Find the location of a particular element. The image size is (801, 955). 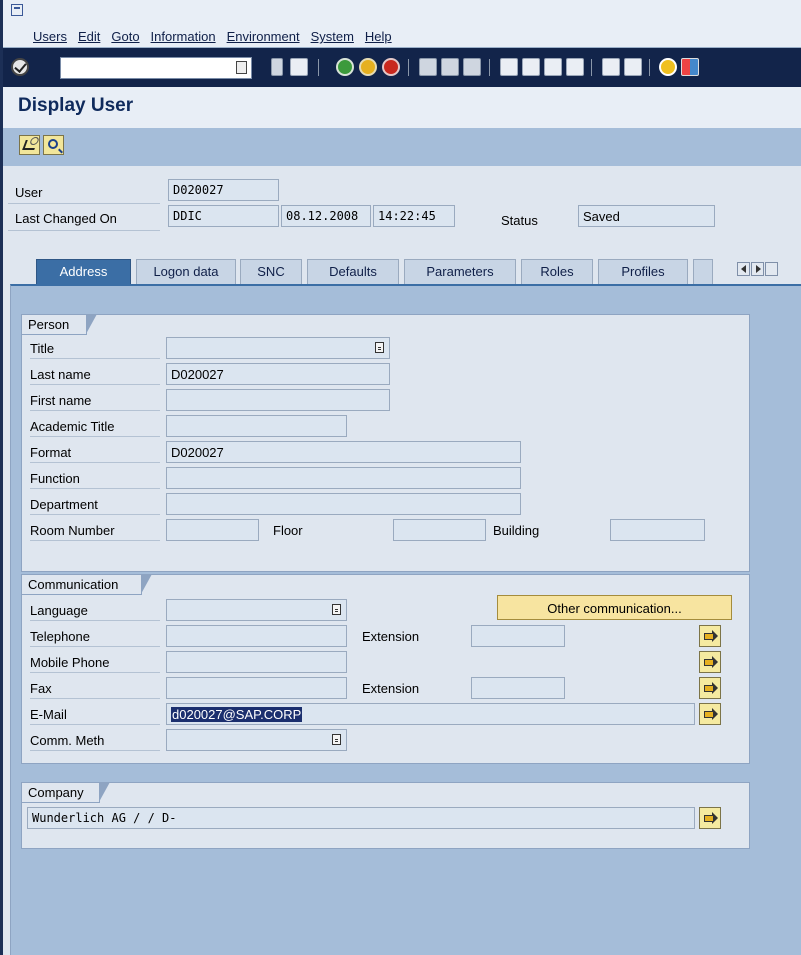

magnifier-icon is located at coordinates (53, 144).